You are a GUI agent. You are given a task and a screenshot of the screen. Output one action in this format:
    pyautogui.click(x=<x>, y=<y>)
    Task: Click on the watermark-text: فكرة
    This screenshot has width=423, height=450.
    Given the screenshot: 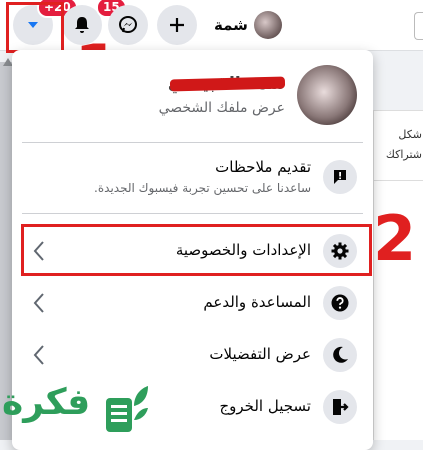 What is the action you would take?
    pyautogui.click(x=46, y=402)
    